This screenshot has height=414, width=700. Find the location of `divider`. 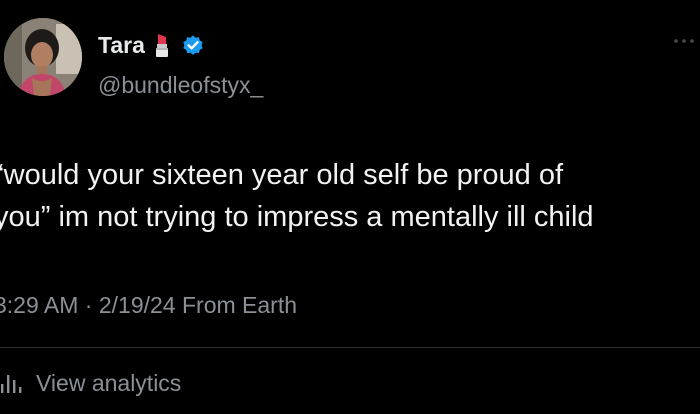

divider is located at coordinates (350, 347).